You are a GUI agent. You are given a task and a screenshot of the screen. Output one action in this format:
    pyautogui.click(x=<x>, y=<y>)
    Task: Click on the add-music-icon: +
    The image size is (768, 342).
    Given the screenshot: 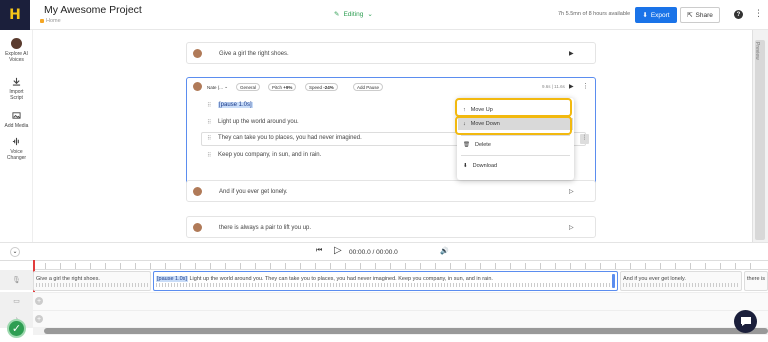 What is the action you would take?
    pyautogui.click(x=39, y=319)
    